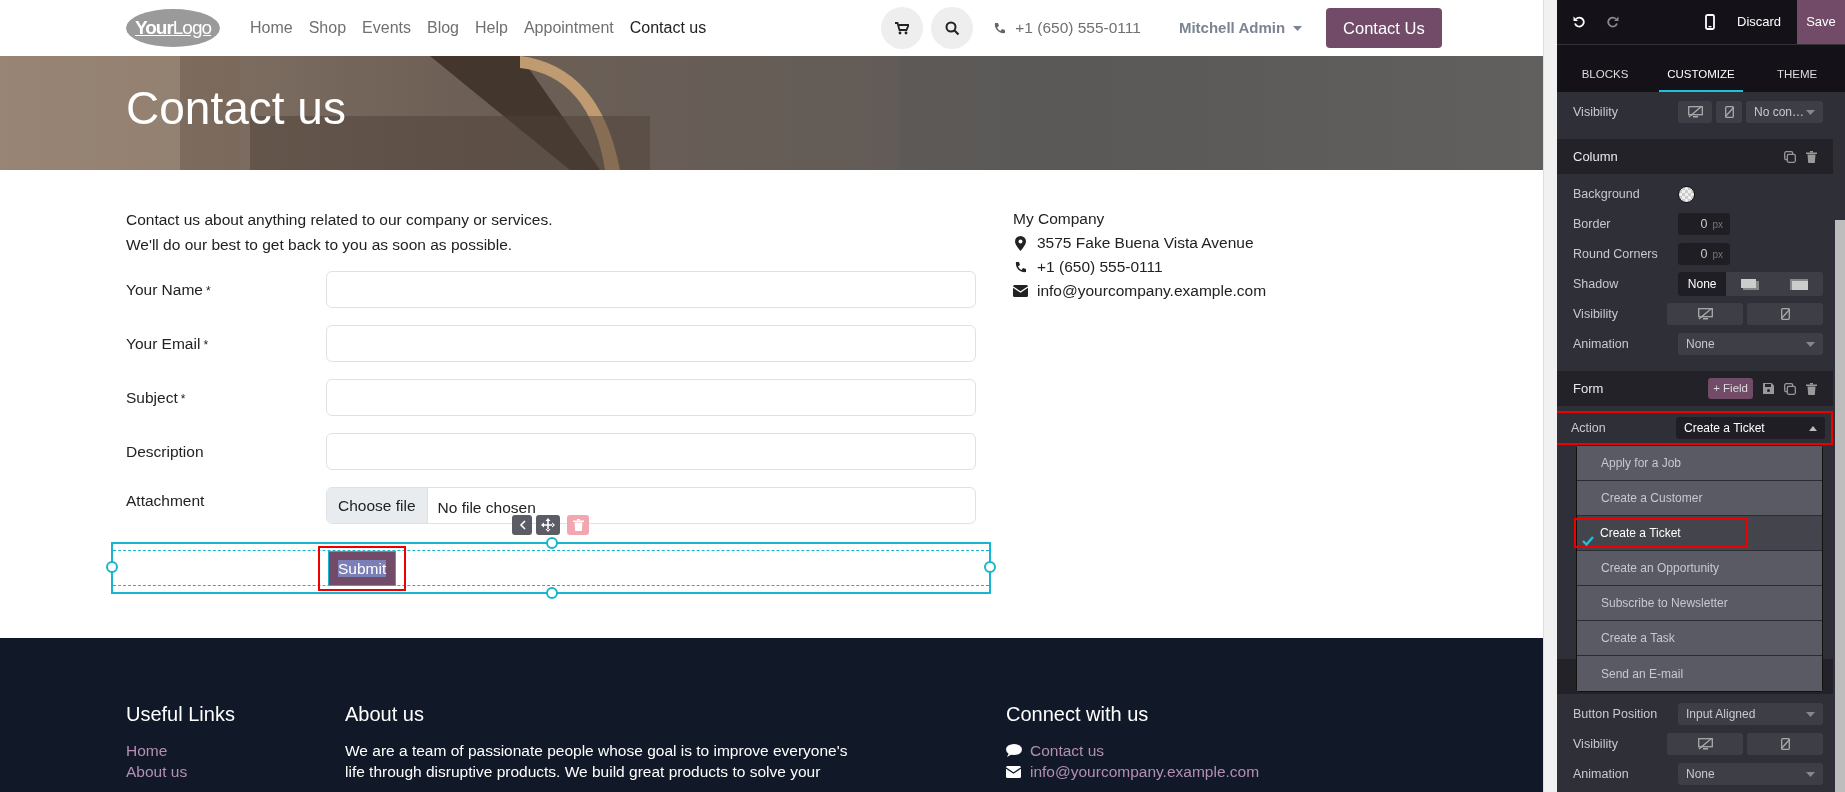  What do you see at coordinates (522, 525) in the screenshot?
I see `back-button` at bounding box center [522, 525].